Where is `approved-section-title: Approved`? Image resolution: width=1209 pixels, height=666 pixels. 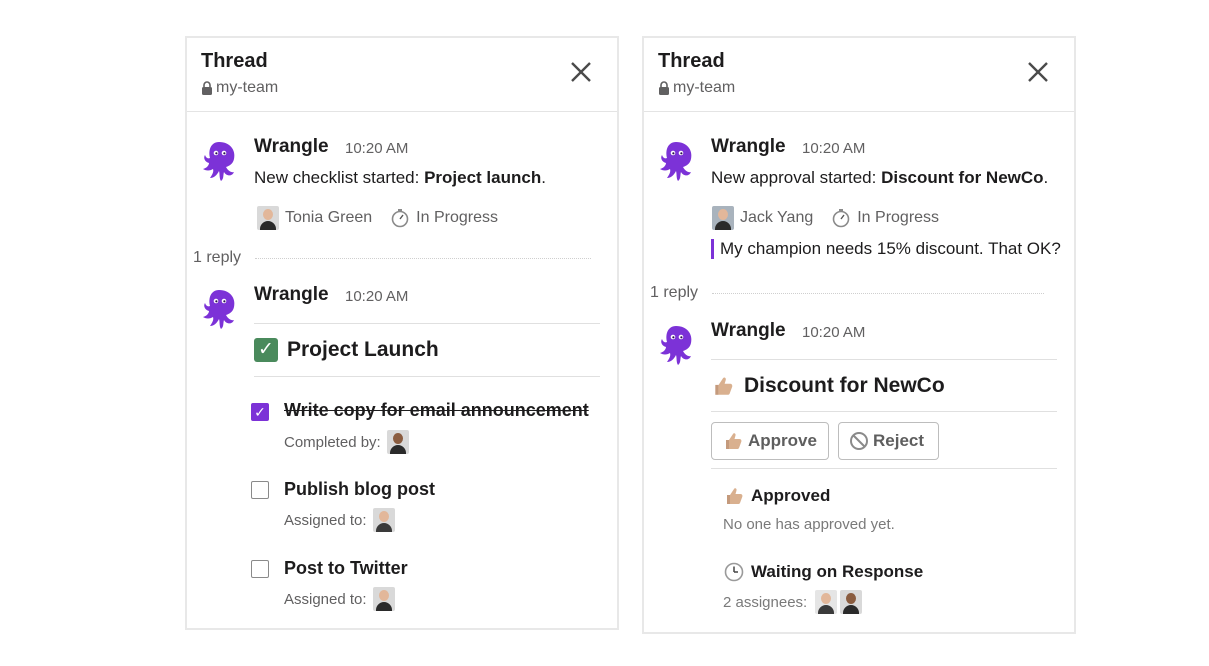 approved-section-title: Approved is located at coordinates (776, 496).